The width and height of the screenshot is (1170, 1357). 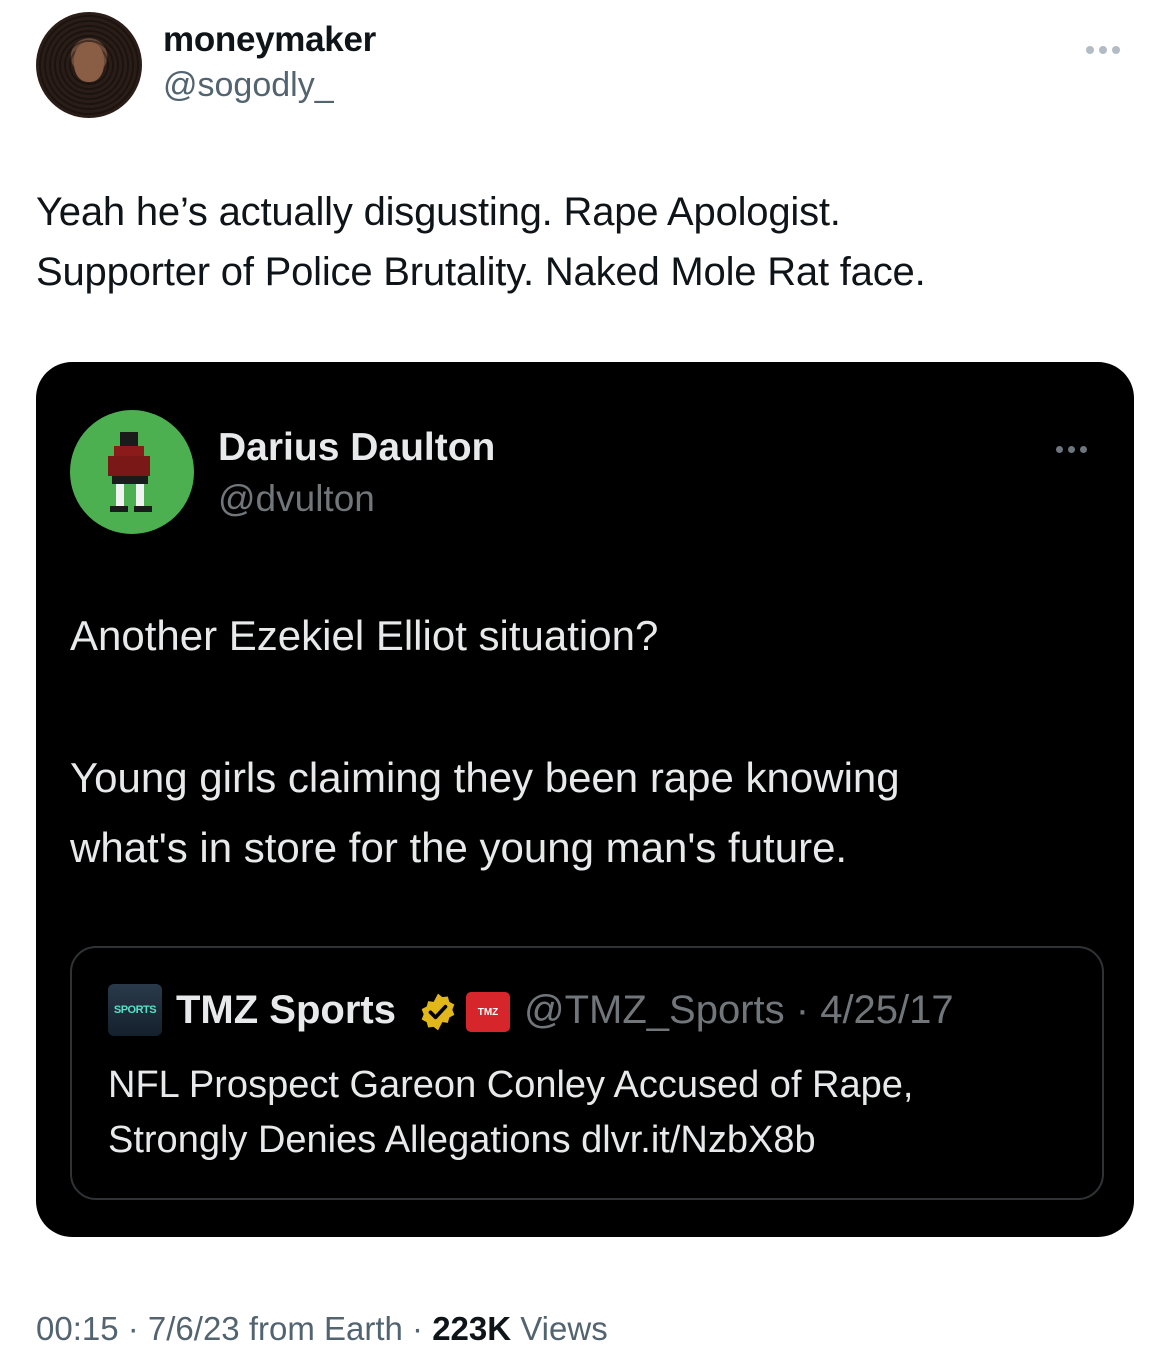 What do you see at coordinates (89, 62) in the screenshot?
I see `avatar-face` at bounding box center [89, 62].